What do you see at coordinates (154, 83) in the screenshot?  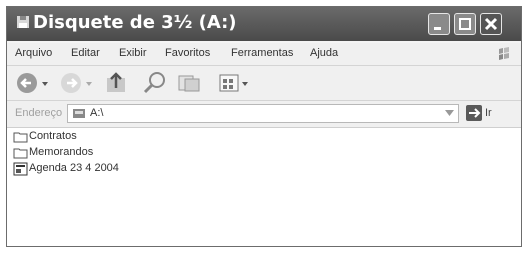 I see `search-icon` at bounding box center [154, 83].